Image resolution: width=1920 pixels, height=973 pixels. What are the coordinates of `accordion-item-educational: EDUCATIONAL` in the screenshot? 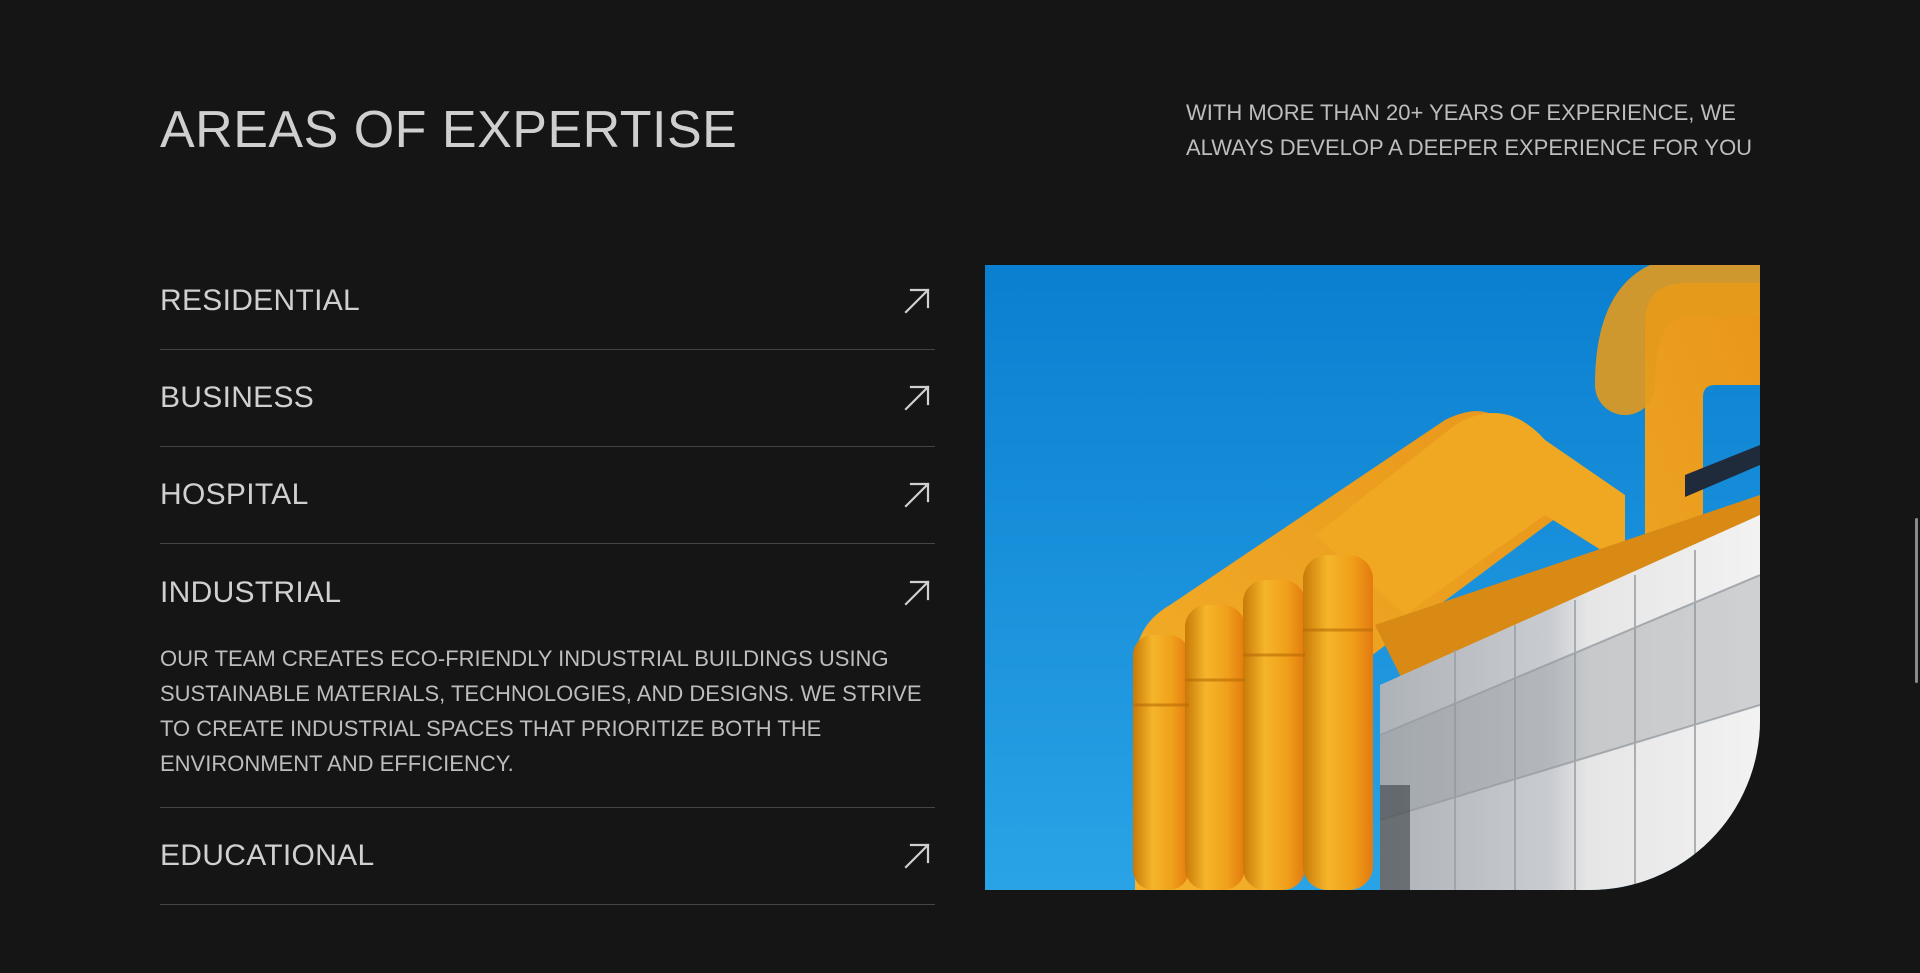 It's located at (547, 856).